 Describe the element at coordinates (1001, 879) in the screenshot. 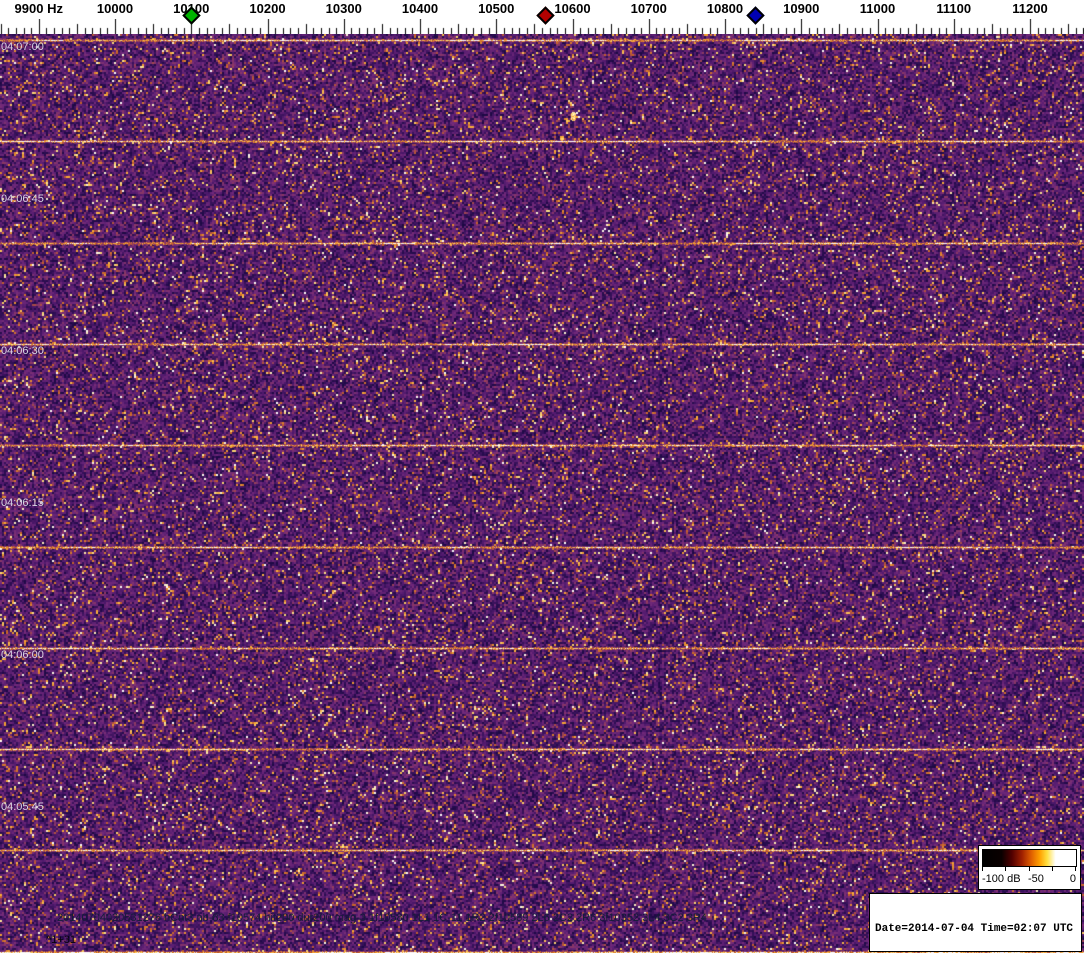

I see `legend-label-min: -100 dB` at that location.